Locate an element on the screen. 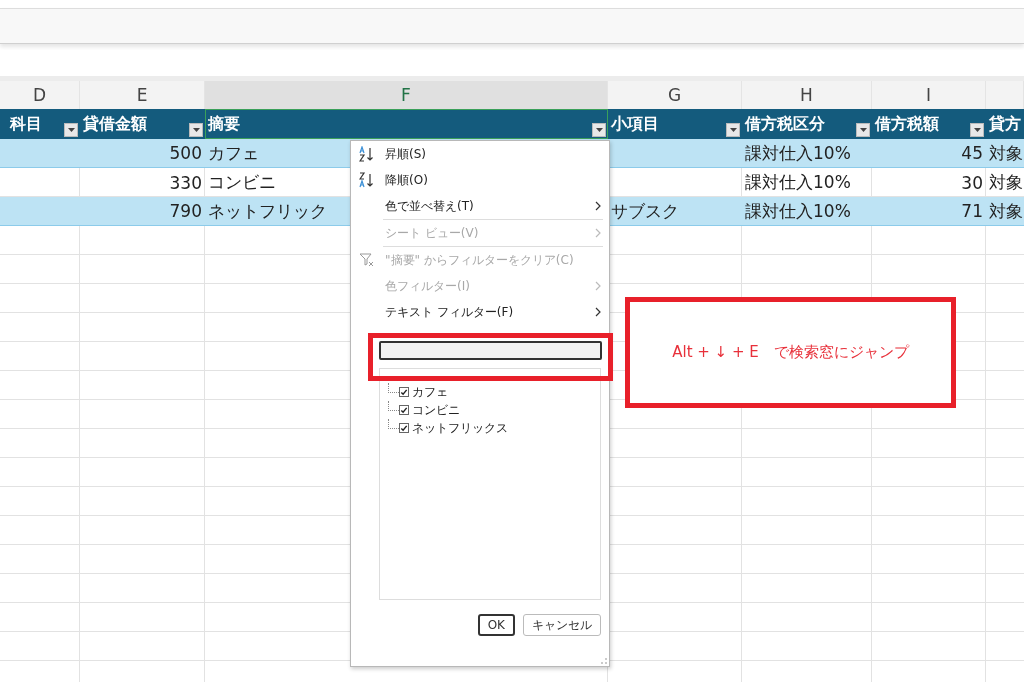 The image size is (1024, 682). dialog-button: キャンセル is located at coordinates (562, 625).